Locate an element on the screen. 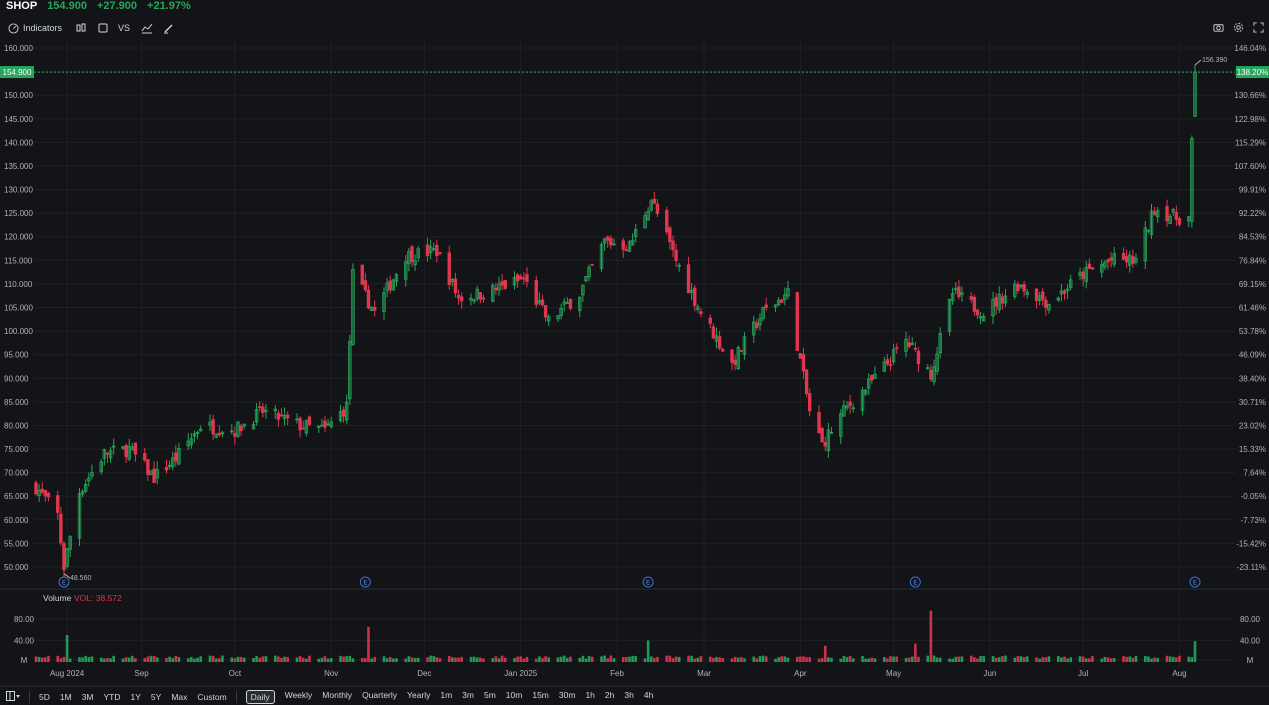 Image resolution: width=1269 pixels, height=705 pixels. pct-tick: 84.53% is located at coordinates (1252, 237).